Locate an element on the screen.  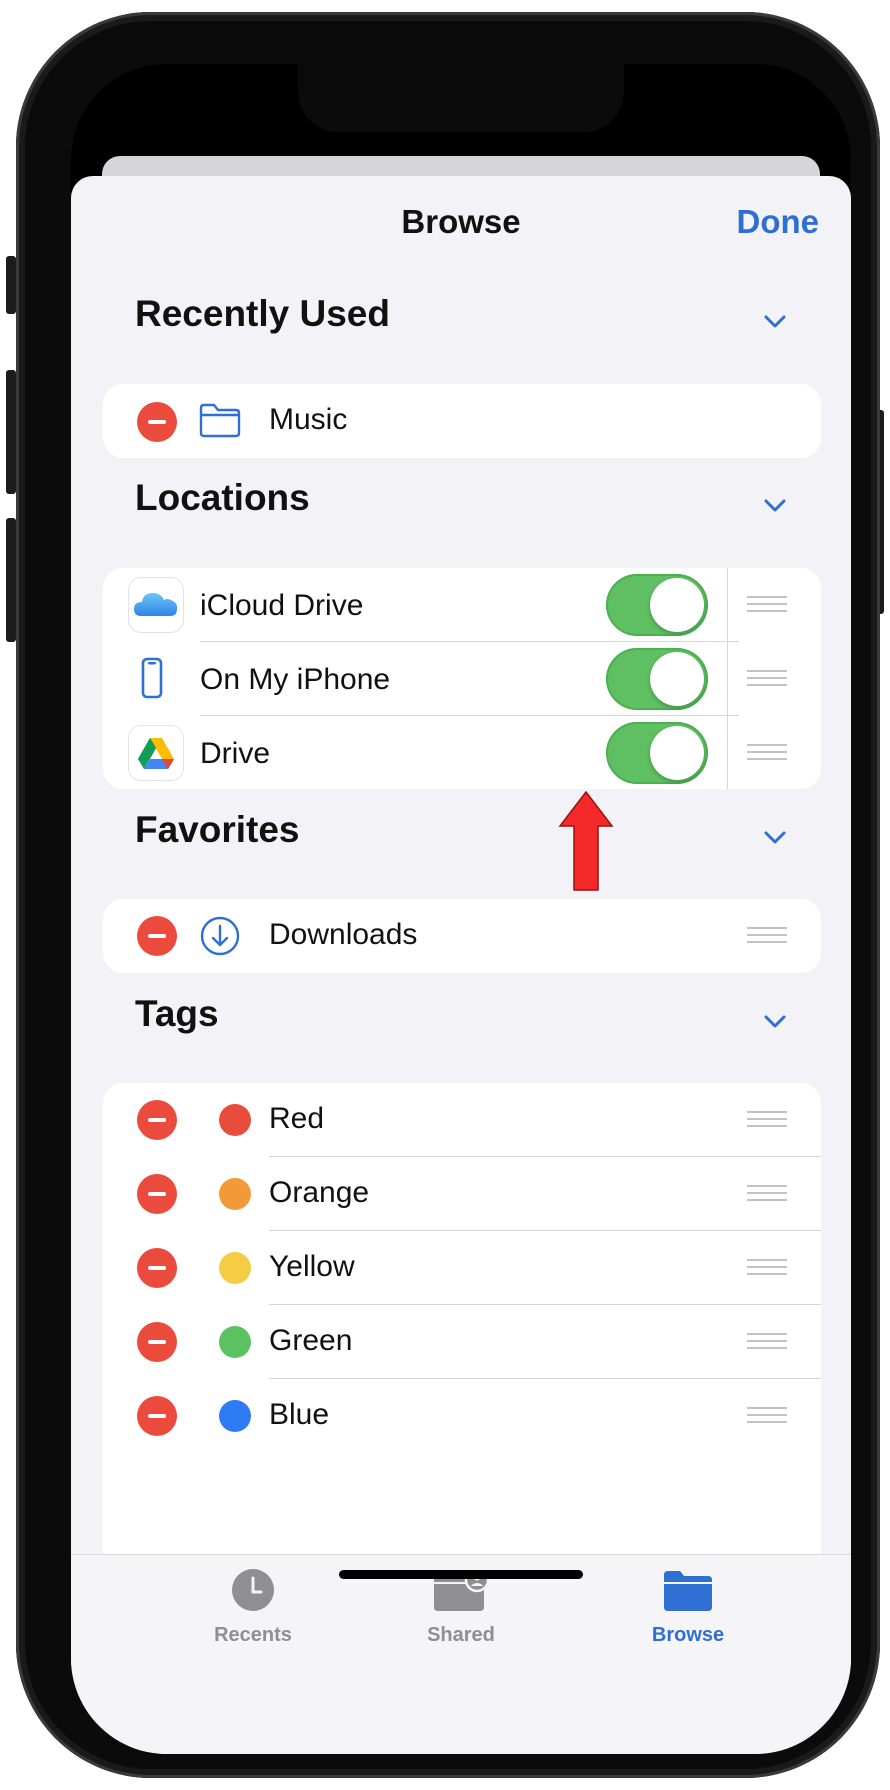
list-item: Music is located at coordinates (462, 421).